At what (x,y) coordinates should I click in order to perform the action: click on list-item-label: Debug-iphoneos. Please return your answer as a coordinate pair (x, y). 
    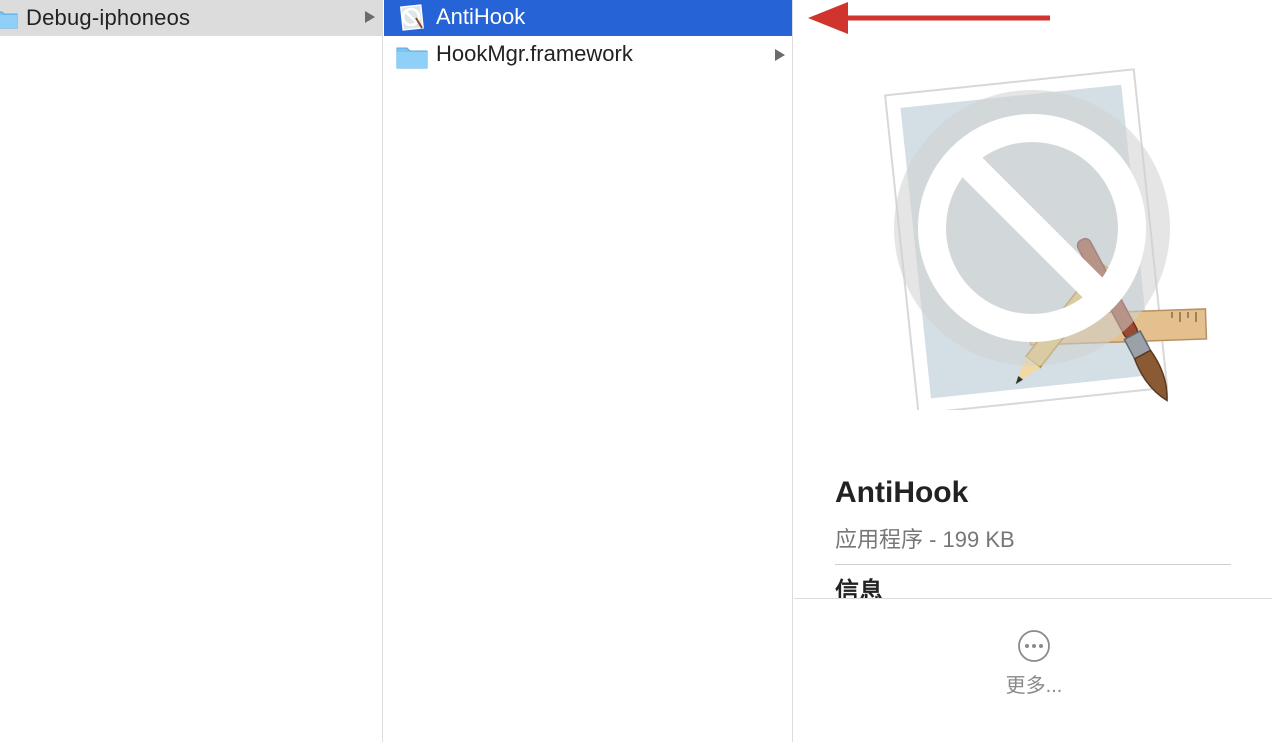
    Looking at the image, I should click on (108, 17).